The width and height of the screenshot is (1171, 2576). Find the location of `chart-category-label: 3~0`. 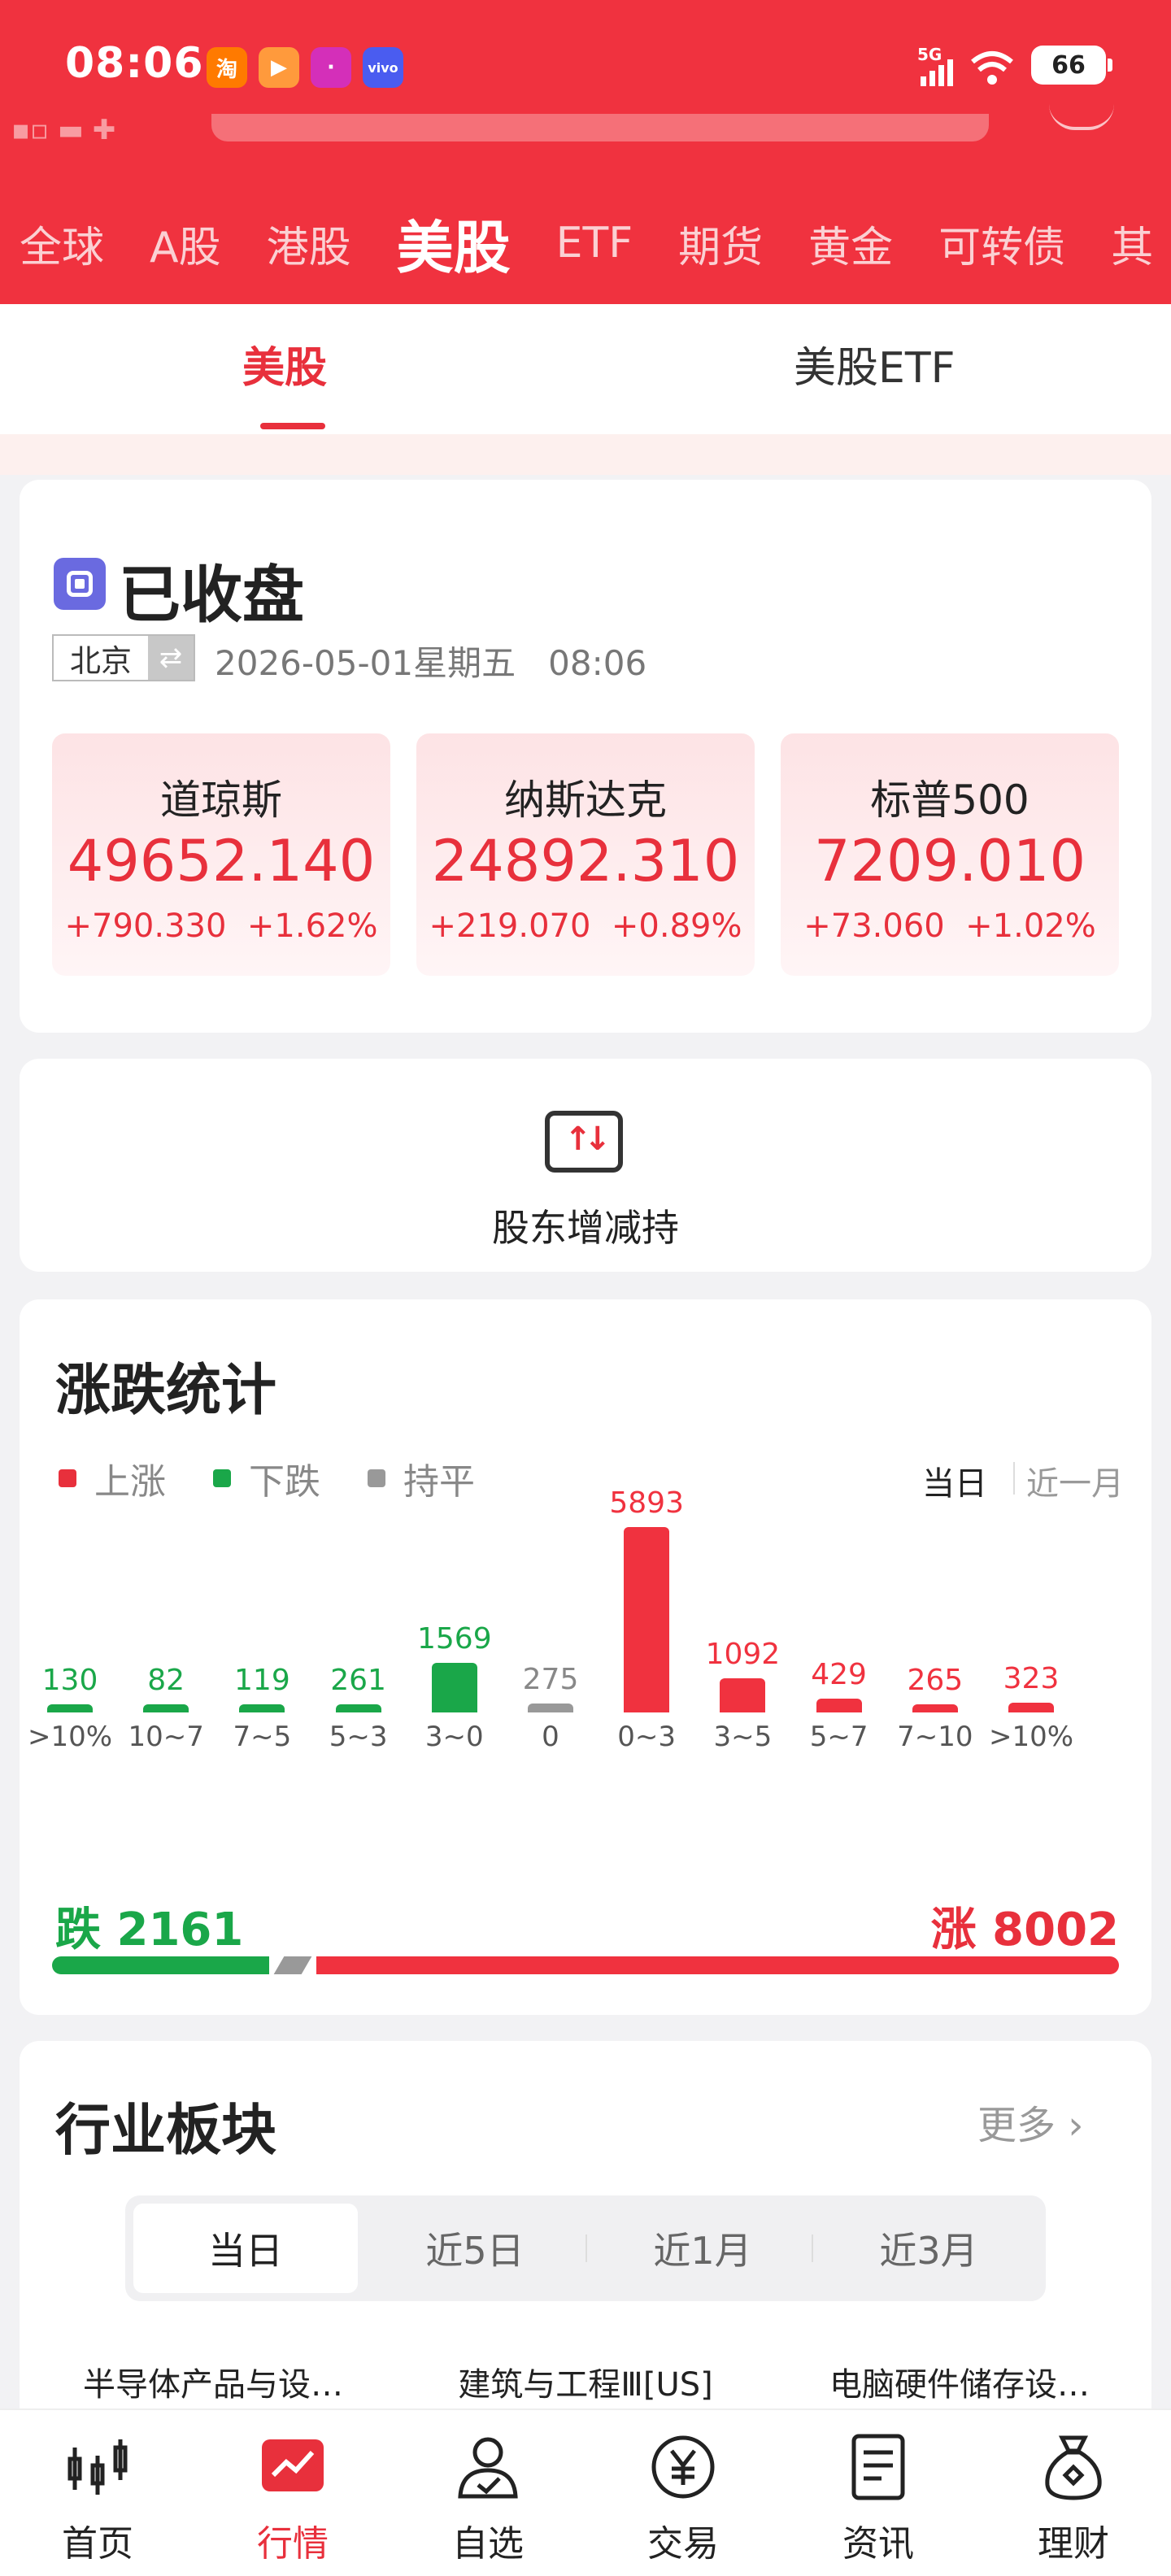

chart-category-label: 3~0 is located at coordinates (454, 1737).